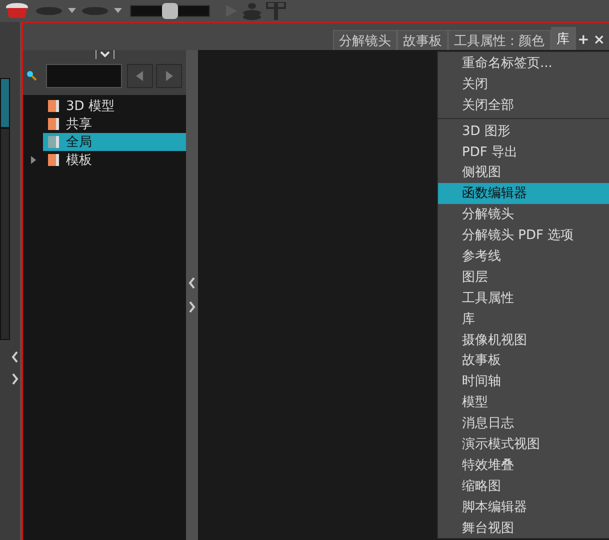  I want to click on tab-action-button: ×, so click(599, 40).